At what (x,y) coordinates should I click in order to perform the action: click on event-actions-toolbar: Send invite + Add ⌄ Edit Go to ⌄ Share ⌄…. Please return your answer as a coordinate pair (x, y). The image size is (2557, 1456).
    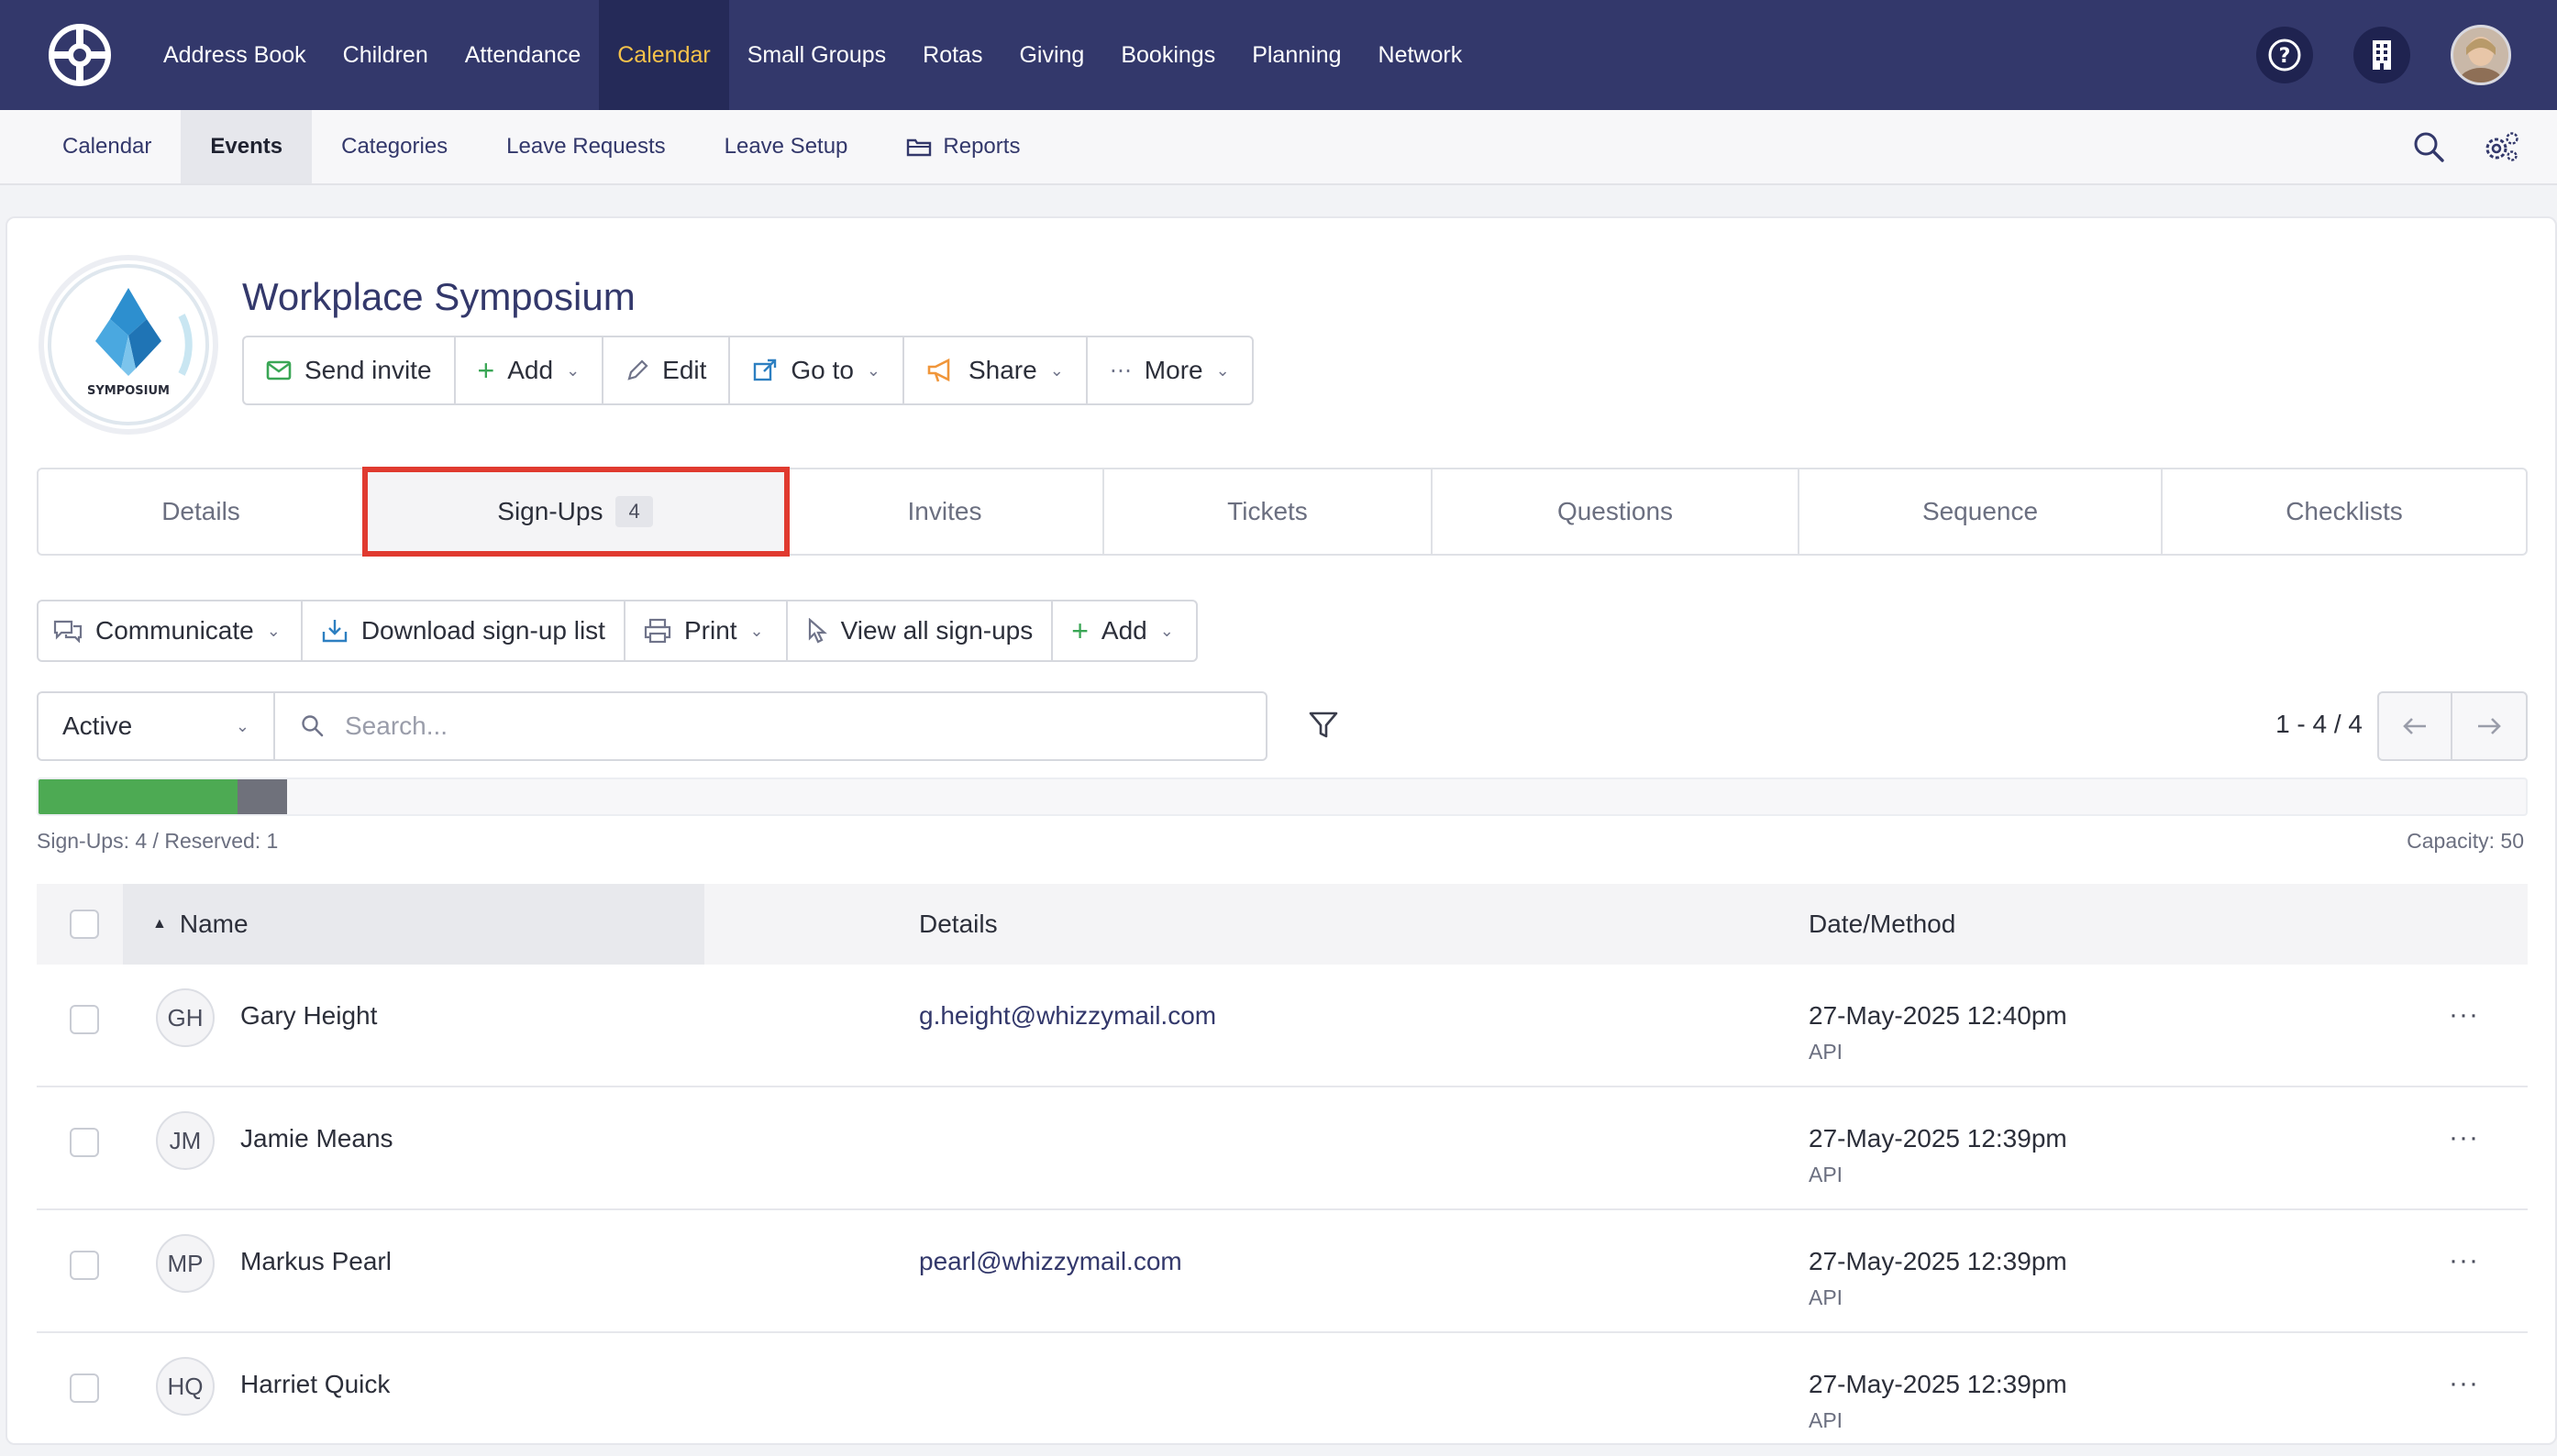
    Looking at the image, I should click on (748, 370).